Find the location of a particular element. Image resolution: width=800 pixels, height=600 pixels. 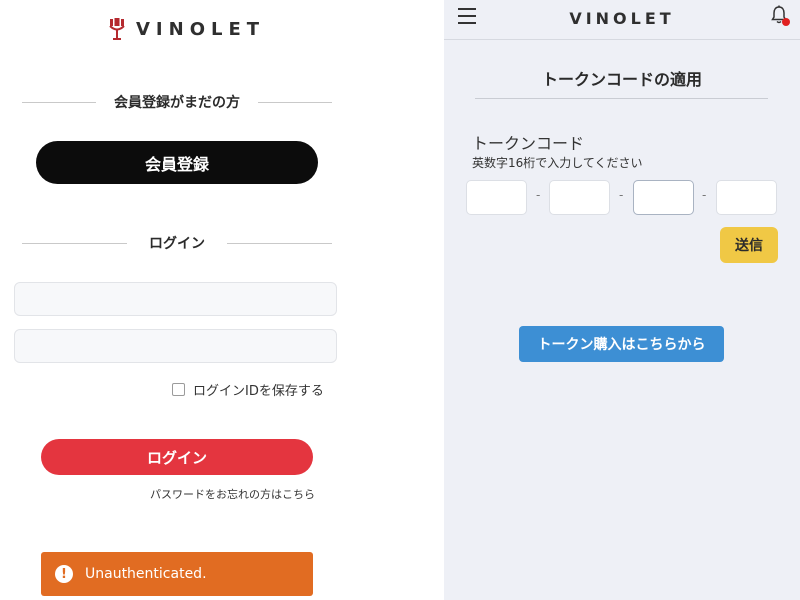

header-title: VINOLET is located at coordinates (622, 18).